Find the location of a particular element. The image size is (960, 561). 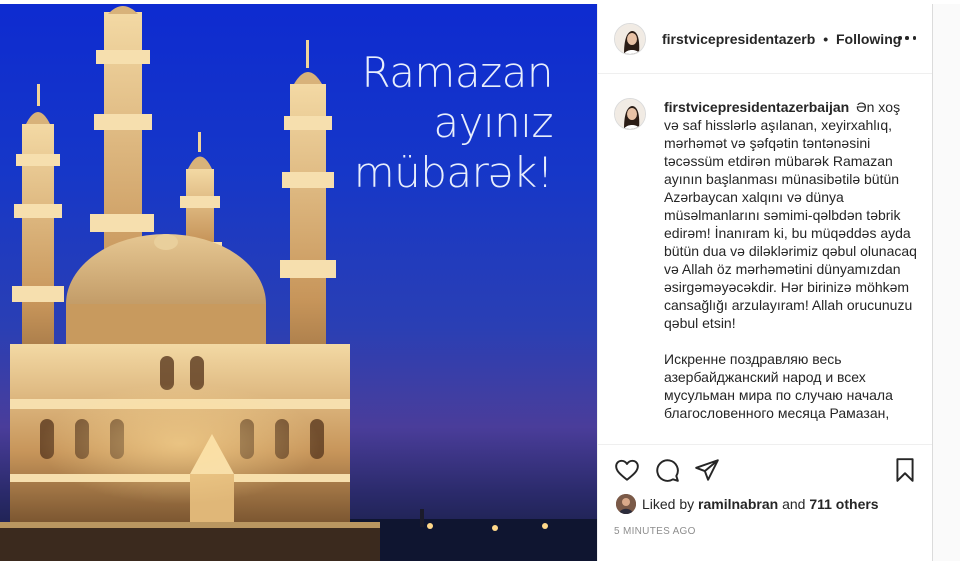

likes-others-link: 711 others is located at coordinates (843, 504).